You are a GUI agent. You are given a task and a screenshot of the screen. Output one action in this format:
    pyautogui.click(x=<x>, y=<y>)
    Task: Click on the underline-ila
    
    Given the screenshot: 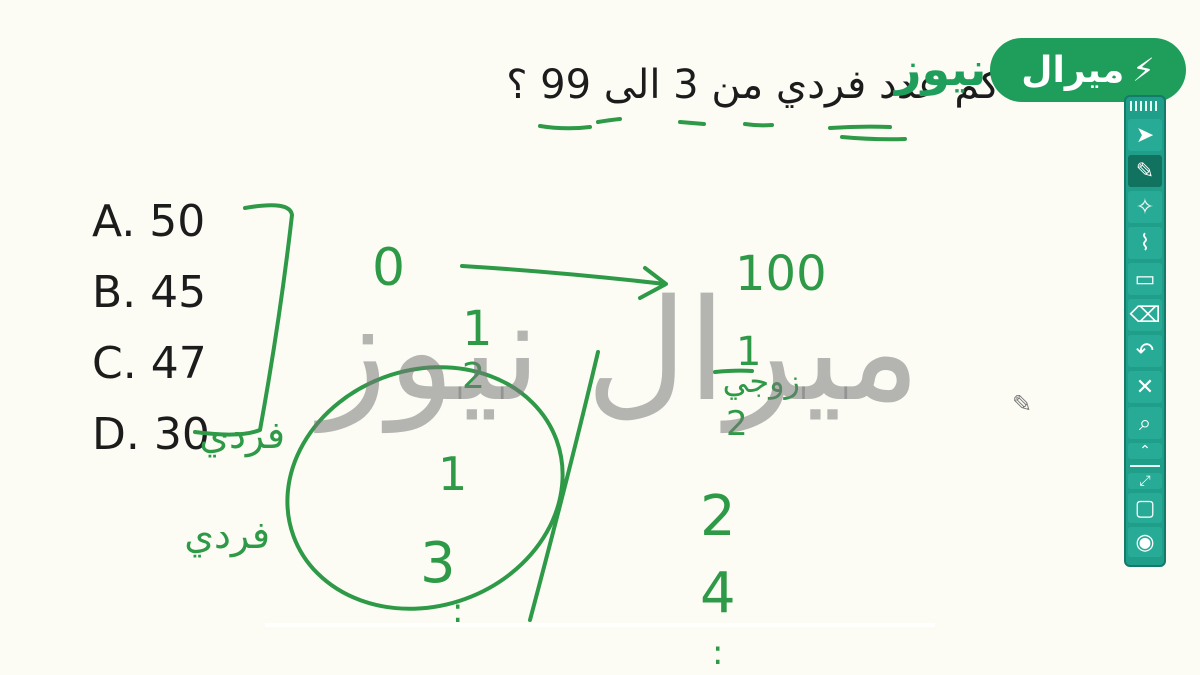 What is the action you would take?
    pyautogui.click(x=609, y=120)
    